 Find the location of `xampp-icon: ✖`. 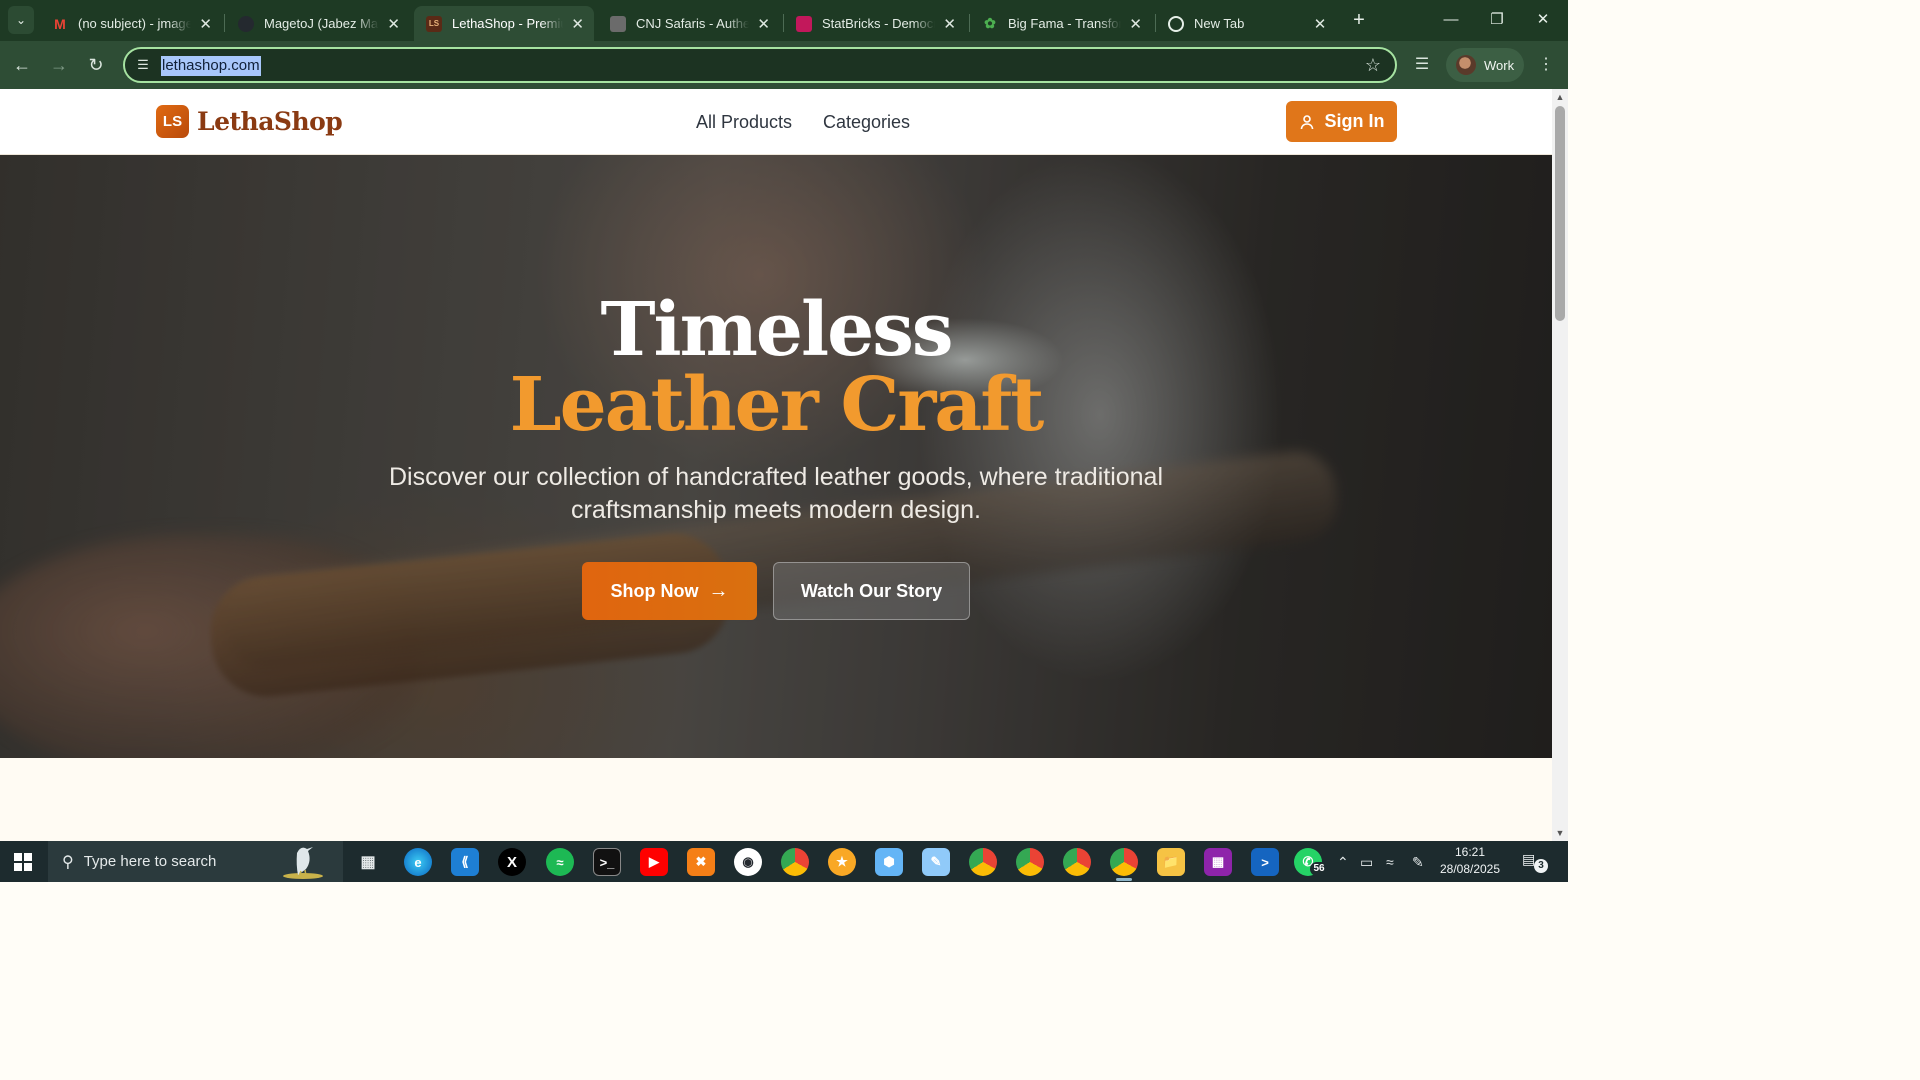

xampp-icon: ✖ is located at coordinates (701, 862).